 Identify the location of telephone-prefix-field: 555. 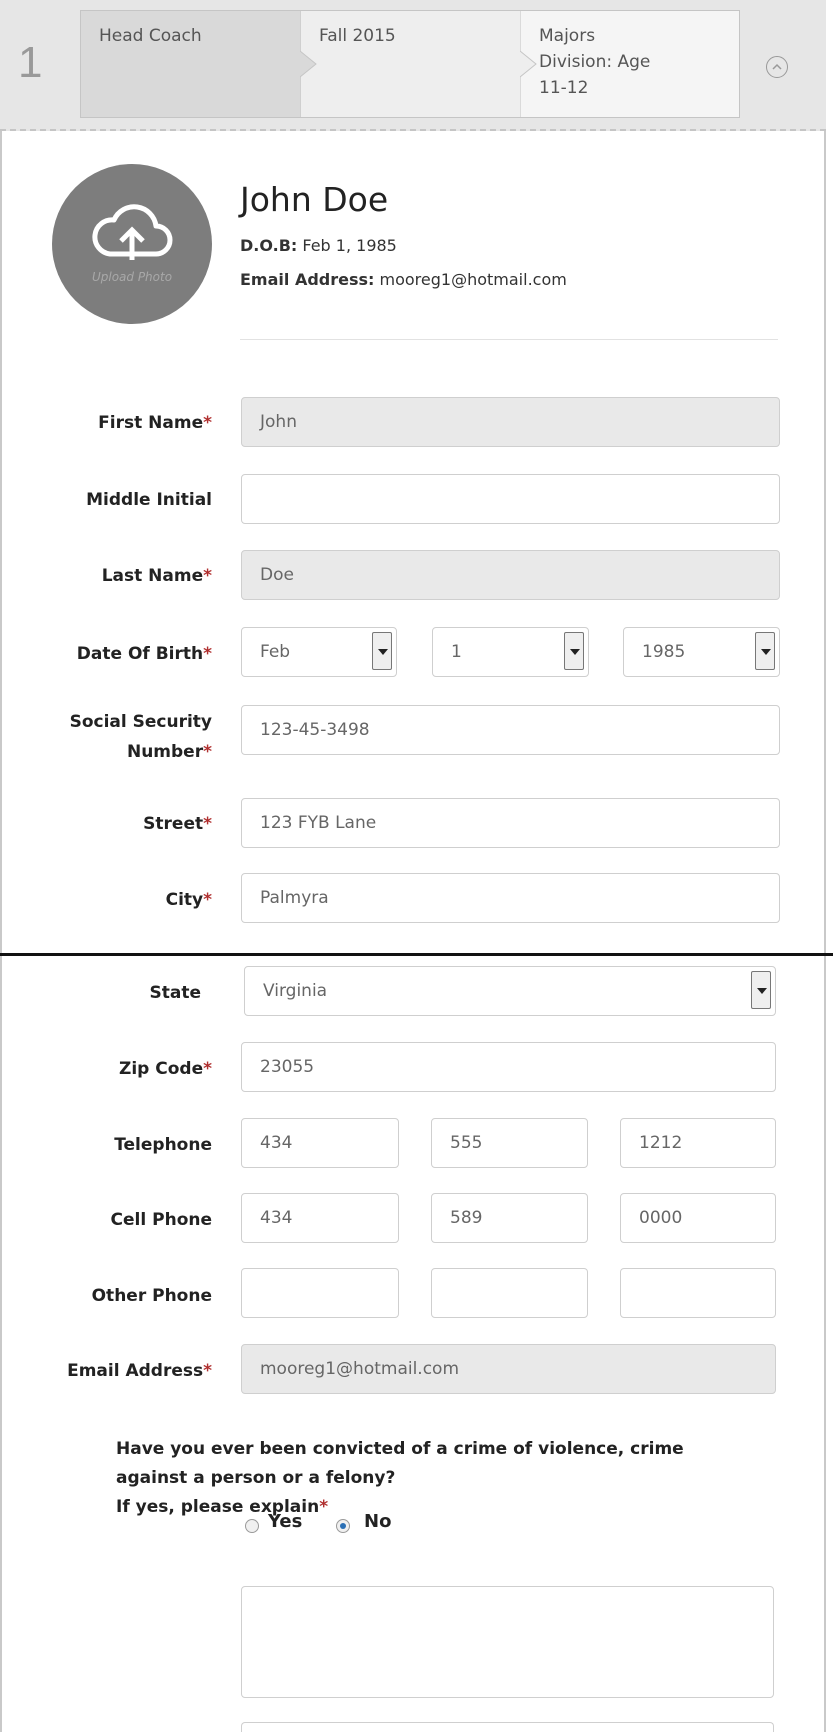
(509, 1143).